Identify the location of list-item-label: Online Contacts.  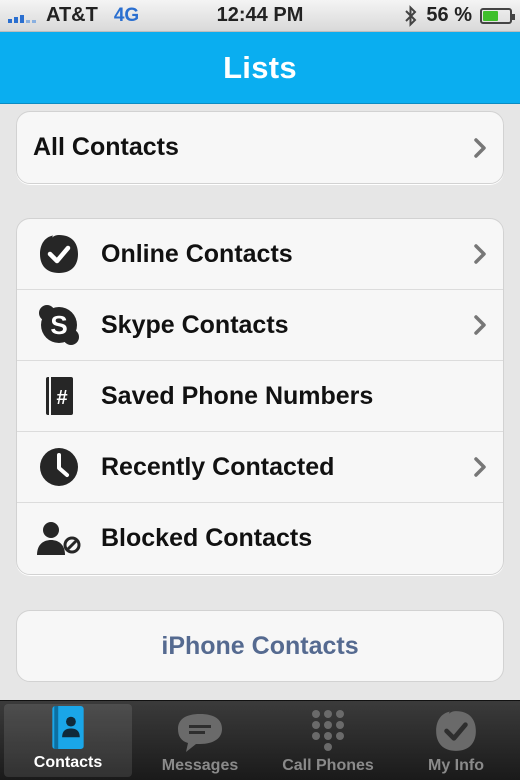
(197, 253).